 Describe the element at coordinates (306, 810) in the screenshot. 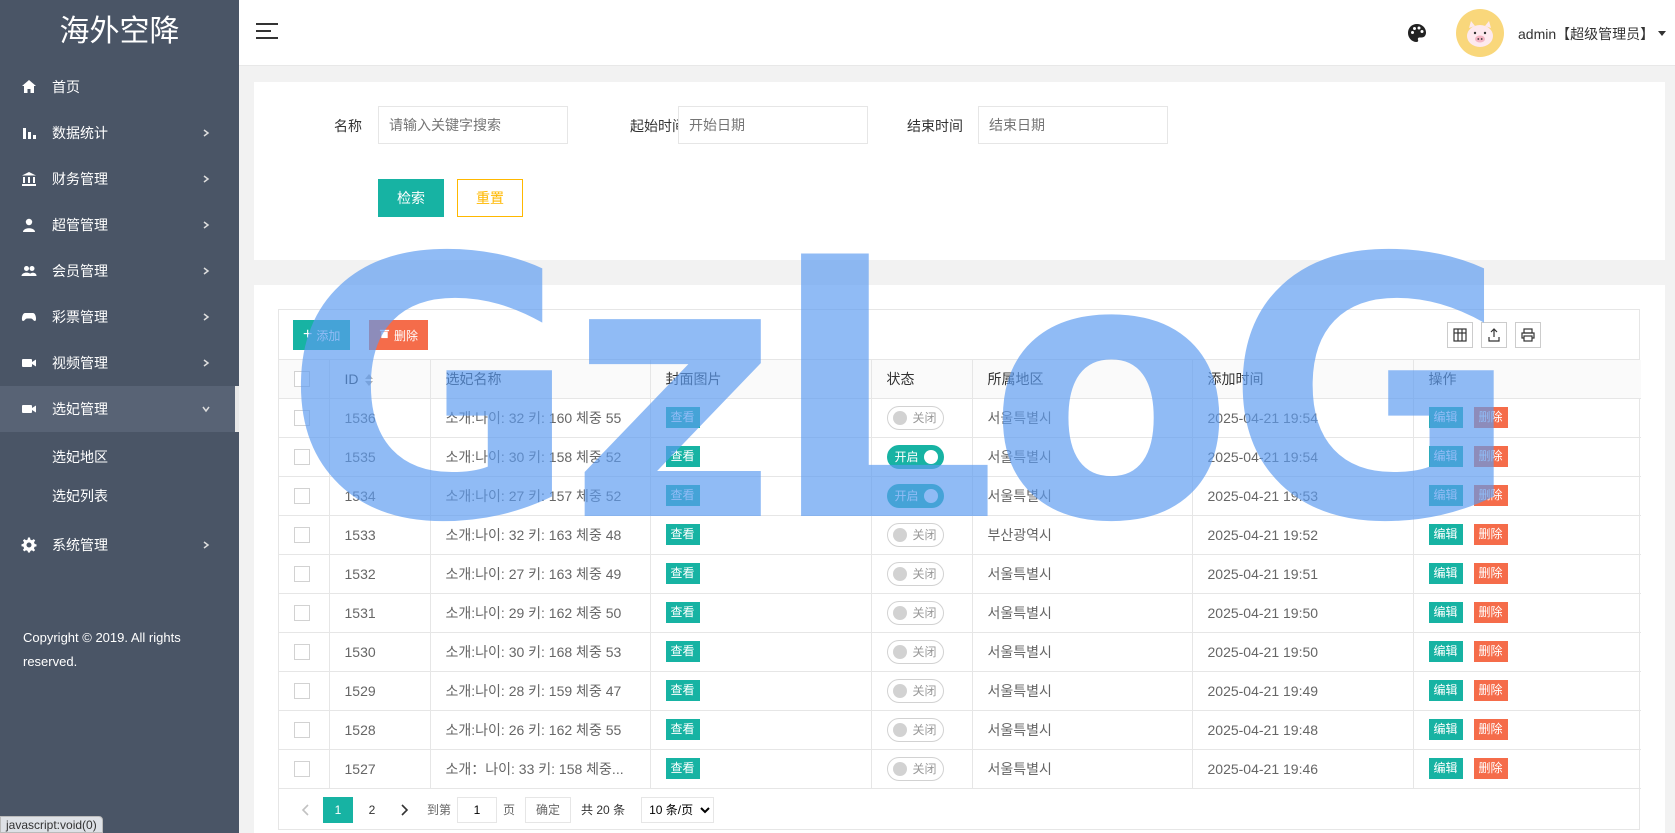

I see `prev-page-icon` at that location.